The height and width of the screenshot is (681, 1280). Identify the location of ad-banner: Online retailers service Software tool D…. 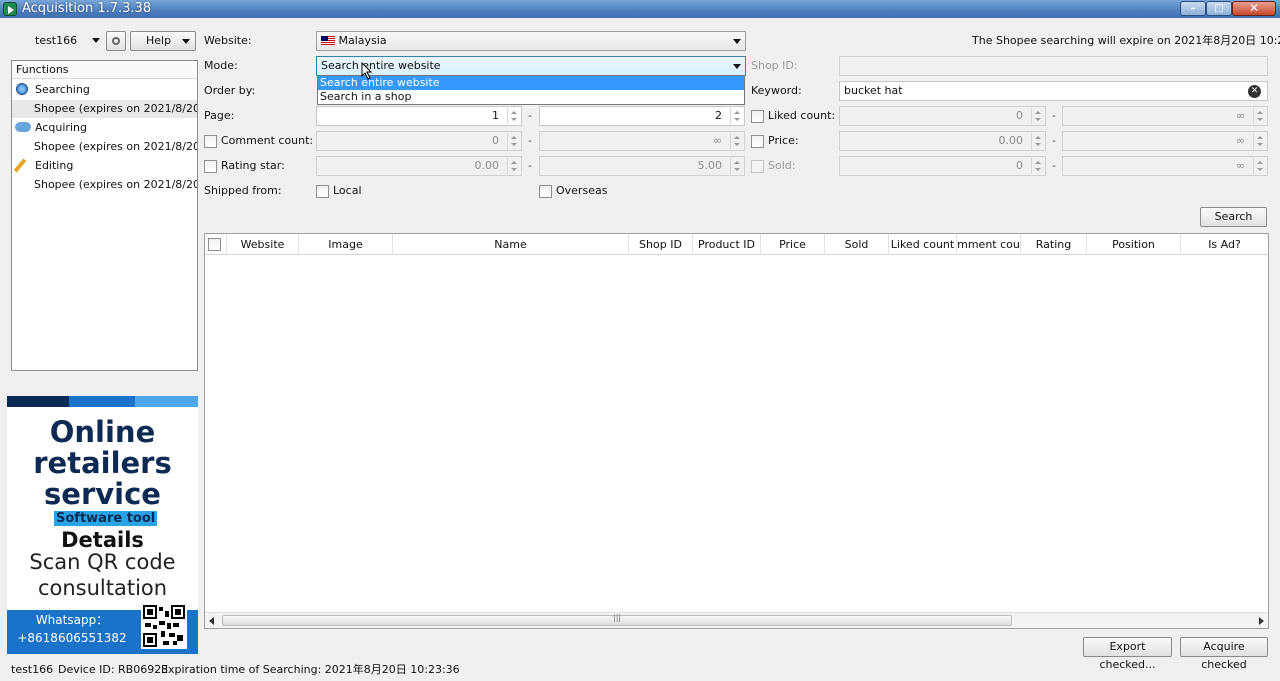
(102, 525).